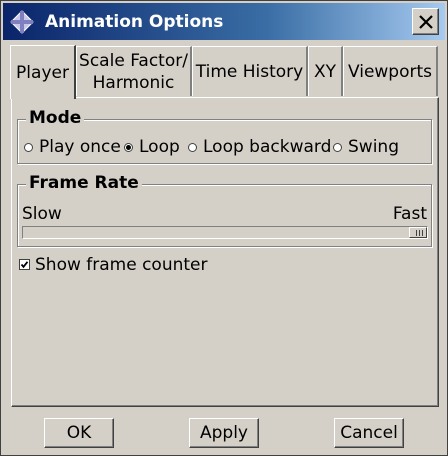 This screenshot has width=448, height=456. What do you see at coordinates (325, 71) in the screenshot?
I see `tab-xy: XY` at bounding box center [325, 71].